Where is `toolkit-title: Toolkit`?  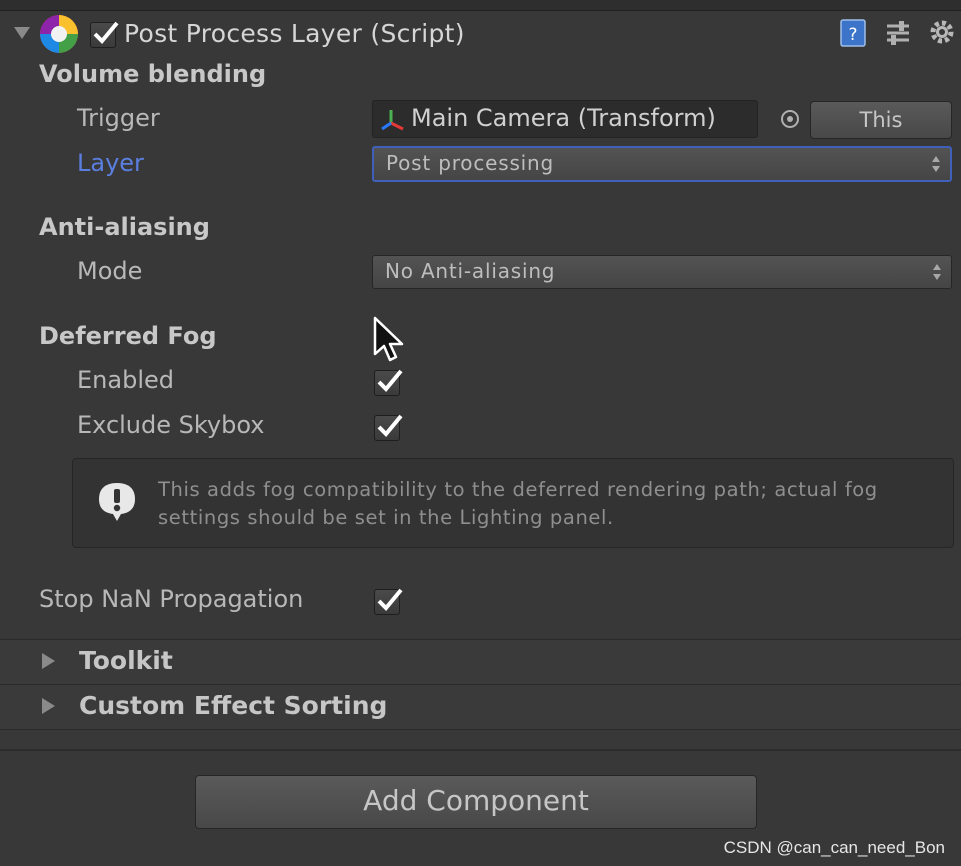 toolkit-title: Toolkit is located at coordinates (126, 660).